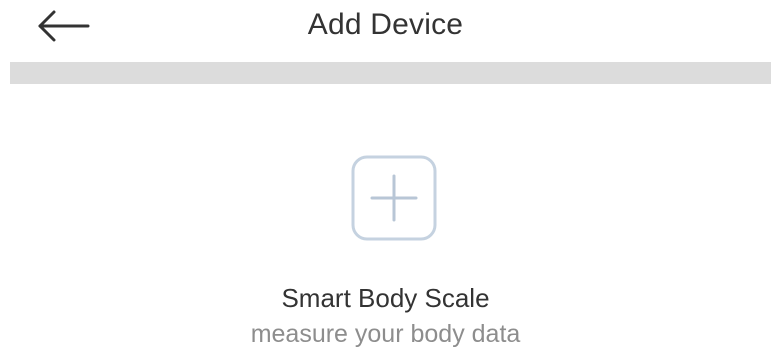 This screenshot has width=771, height=354. I want to click on add-device-button, so click(394, 198).